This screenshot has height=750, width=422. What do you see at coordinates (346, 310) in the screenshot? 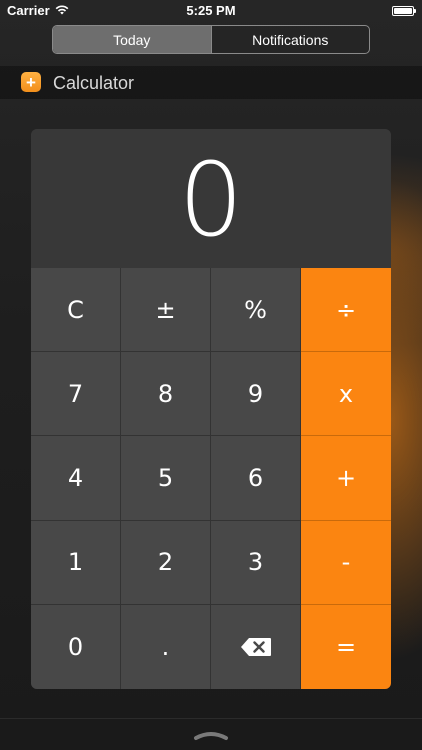
I see `key-divide: ÷` at bounding box center [346, 310].